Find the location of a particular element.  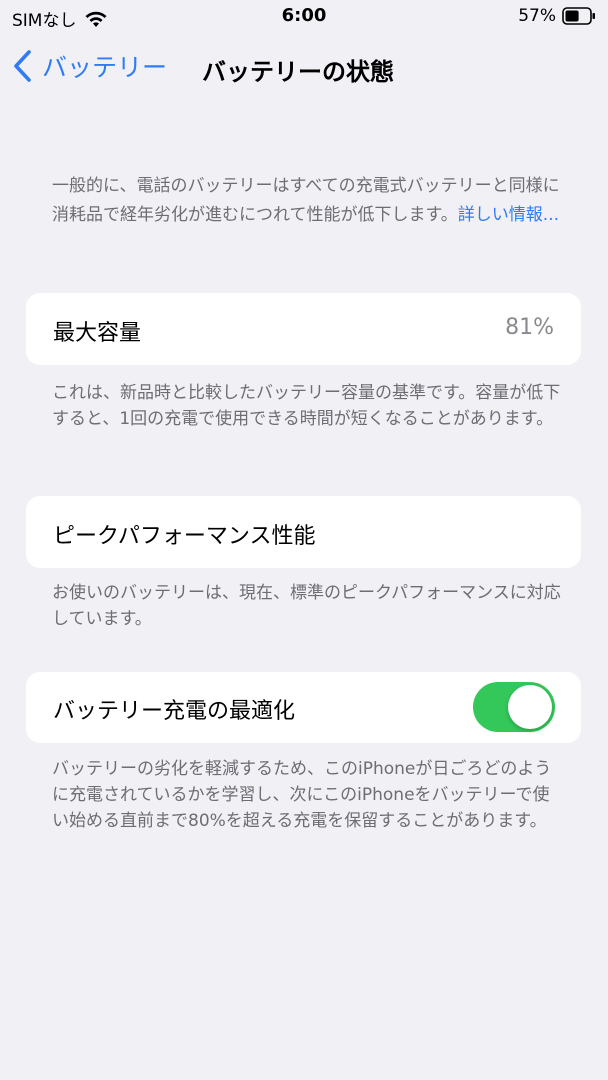

status-right: 57% is located at coordinates (557, 16).